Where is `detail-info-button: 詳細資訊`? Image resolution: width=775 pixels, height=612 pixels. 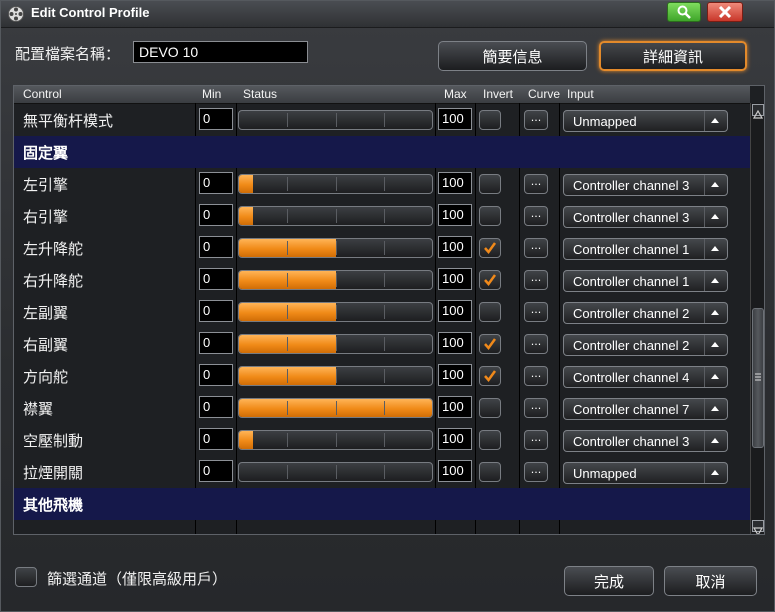 detail-info-button: 詳細資訊 is located at coordinates (673, 56).